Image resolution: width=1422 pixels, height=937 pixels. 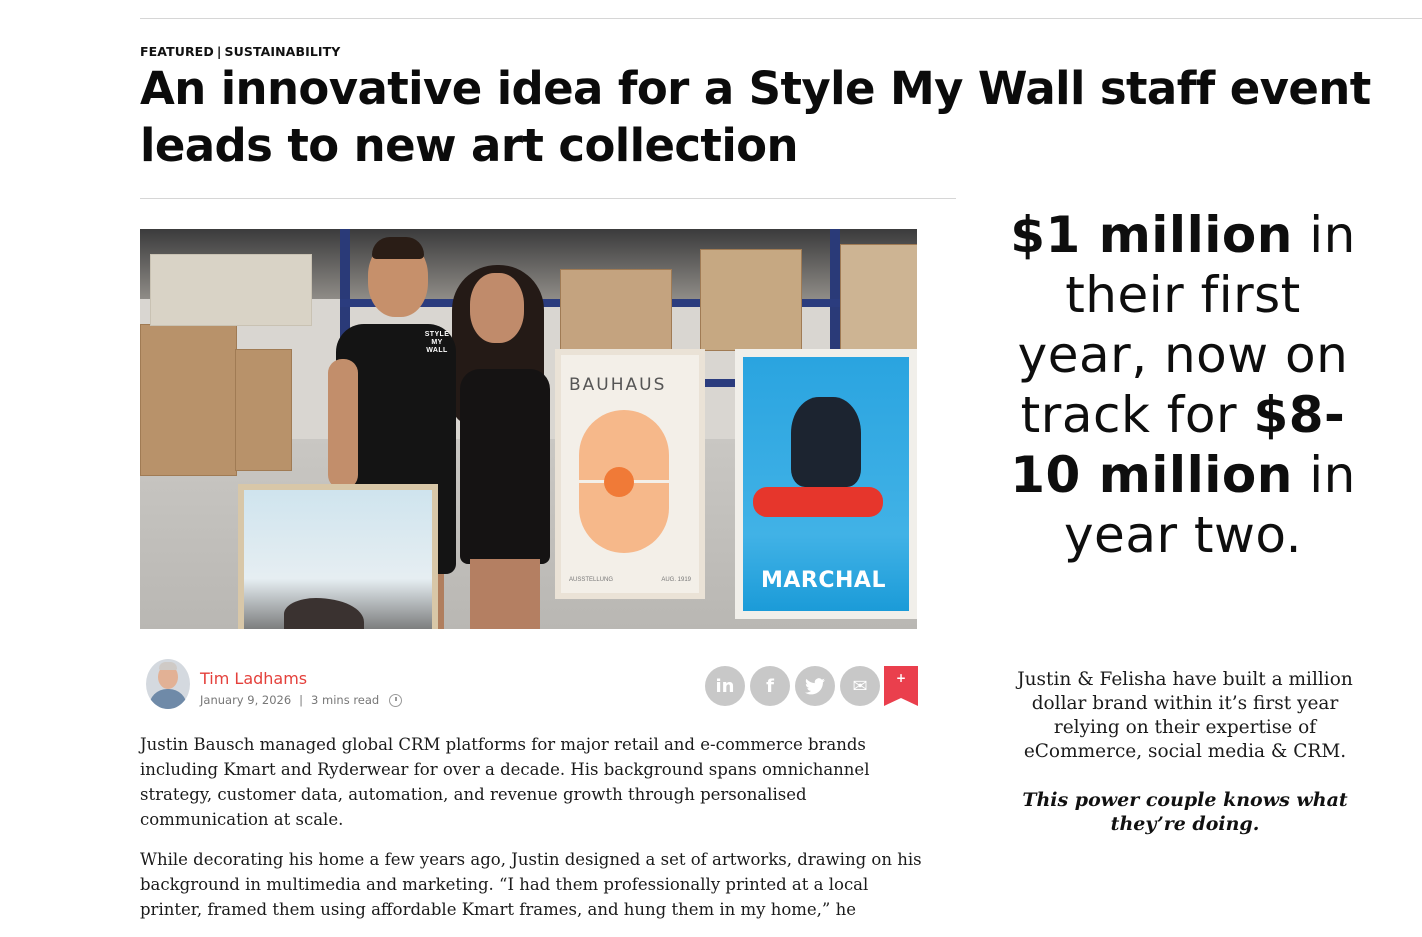 I want to click on share-buttons: in f ✉, so click(x=792, y=686).